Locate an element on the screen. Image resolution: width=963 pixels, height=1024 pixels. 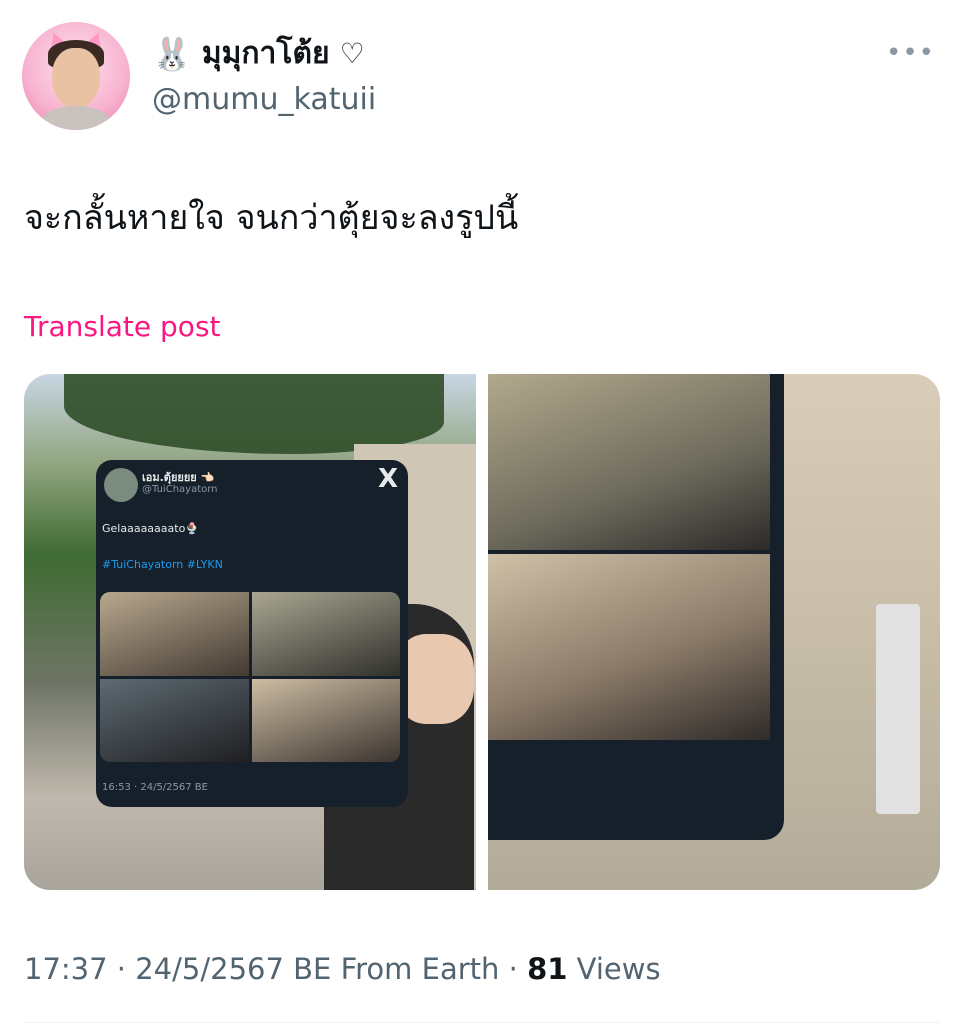
author-handle: @mumu_katuii is located at coordinates (264, 99).